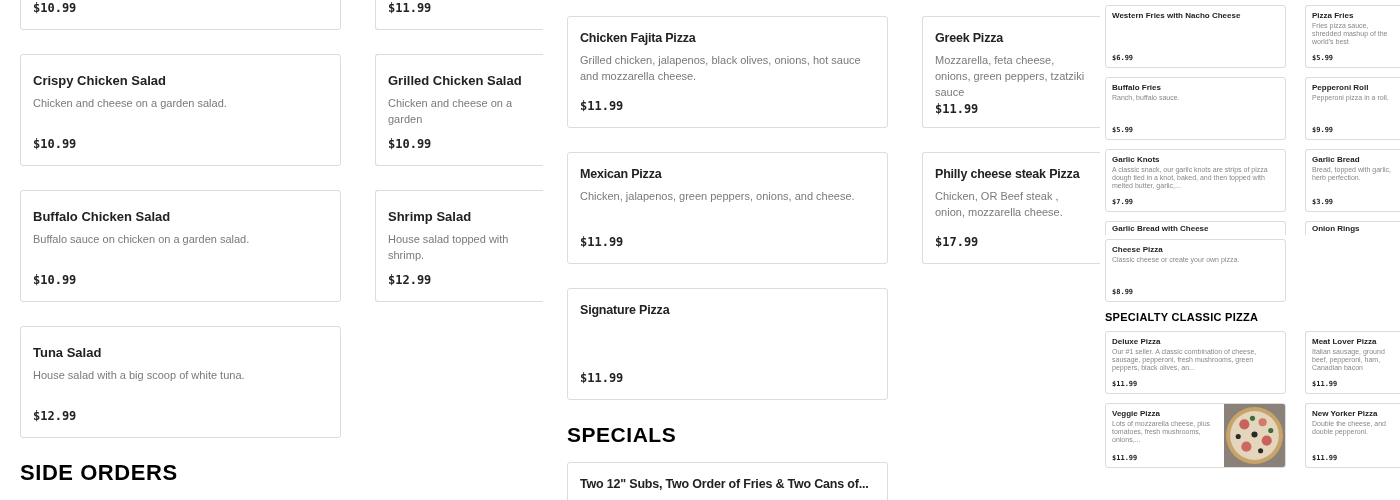 This screenshot has width=1400, height=500. Describe the element at coordinates (621, 174) in the screenshot. I see `item-name: Mexican Pizza` at that location.